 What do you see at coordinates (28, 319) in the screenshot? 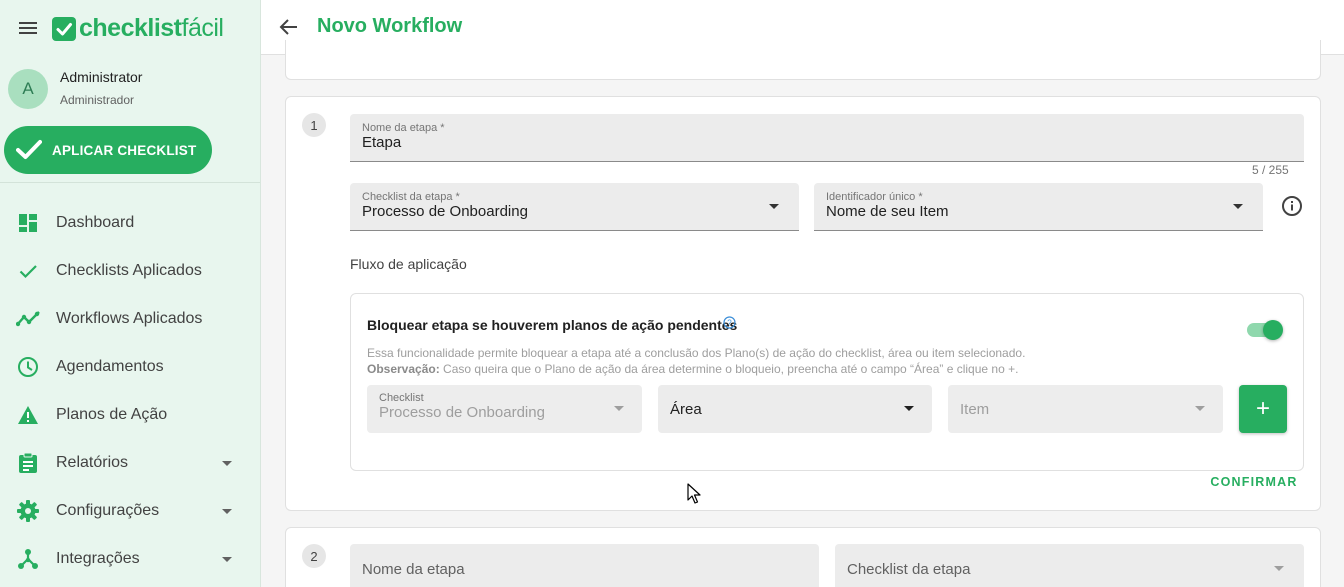
I see `trending-icon` at bounding box center [28, 319].